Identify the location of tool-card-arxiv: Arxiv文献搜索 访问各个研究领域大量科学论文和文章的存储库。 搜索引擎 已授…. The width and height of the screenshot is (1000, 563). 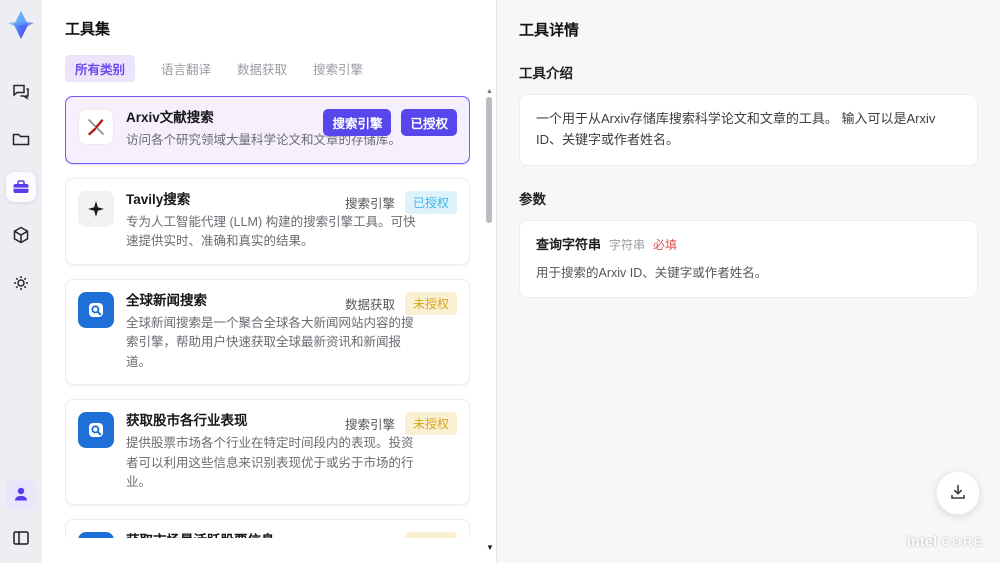
(267, 130).